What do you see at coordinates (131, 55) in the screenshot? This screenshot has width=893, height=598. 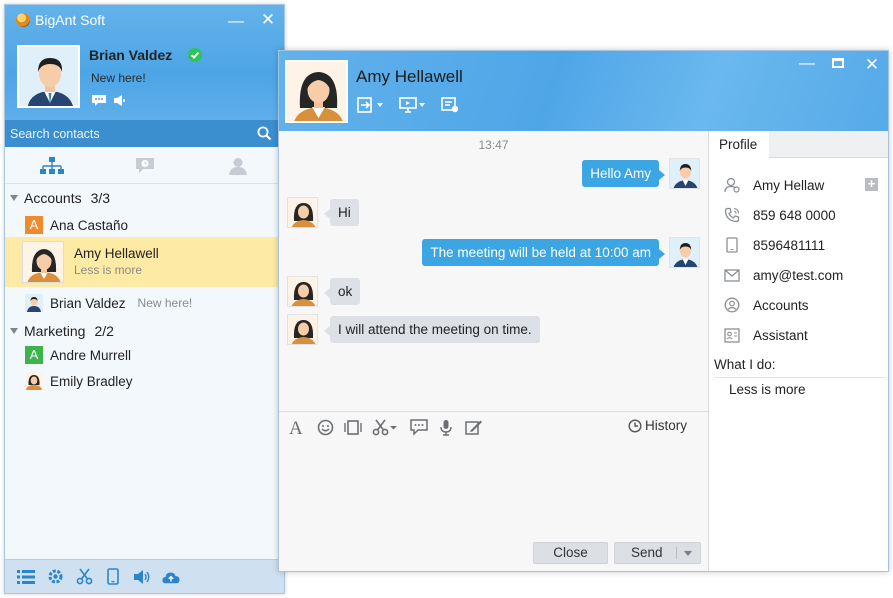 I see `user-name: Brian Valdez` at bounding box center [131, 55].